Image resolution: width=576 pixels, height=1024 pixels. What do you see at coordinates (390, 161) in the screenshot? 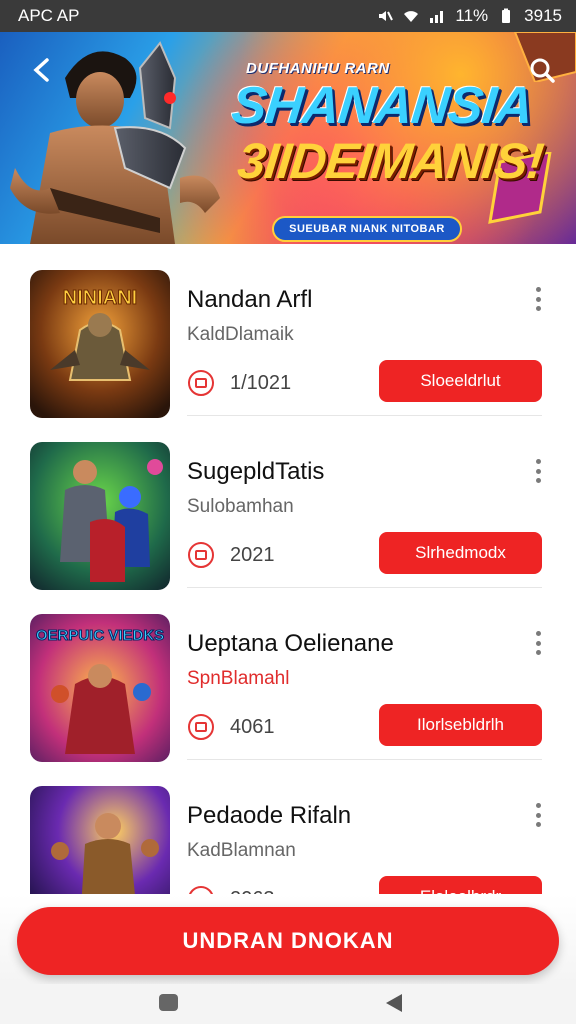
I see `banner-title-line2: 3IIDEIMANIS!` at bounding box center [390, 161].